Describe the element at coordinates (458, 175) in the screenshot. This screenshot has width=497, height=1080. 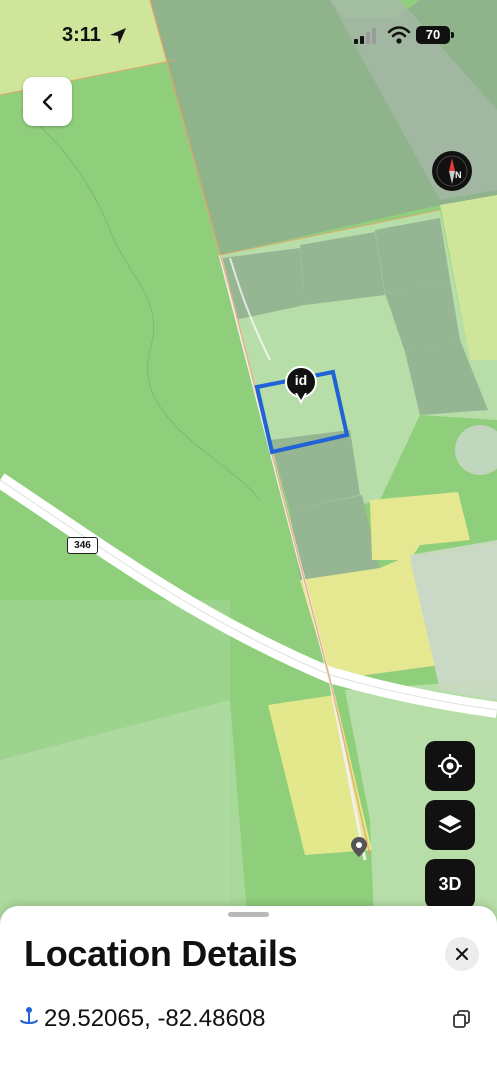
I see `svg-text: N` at that location.